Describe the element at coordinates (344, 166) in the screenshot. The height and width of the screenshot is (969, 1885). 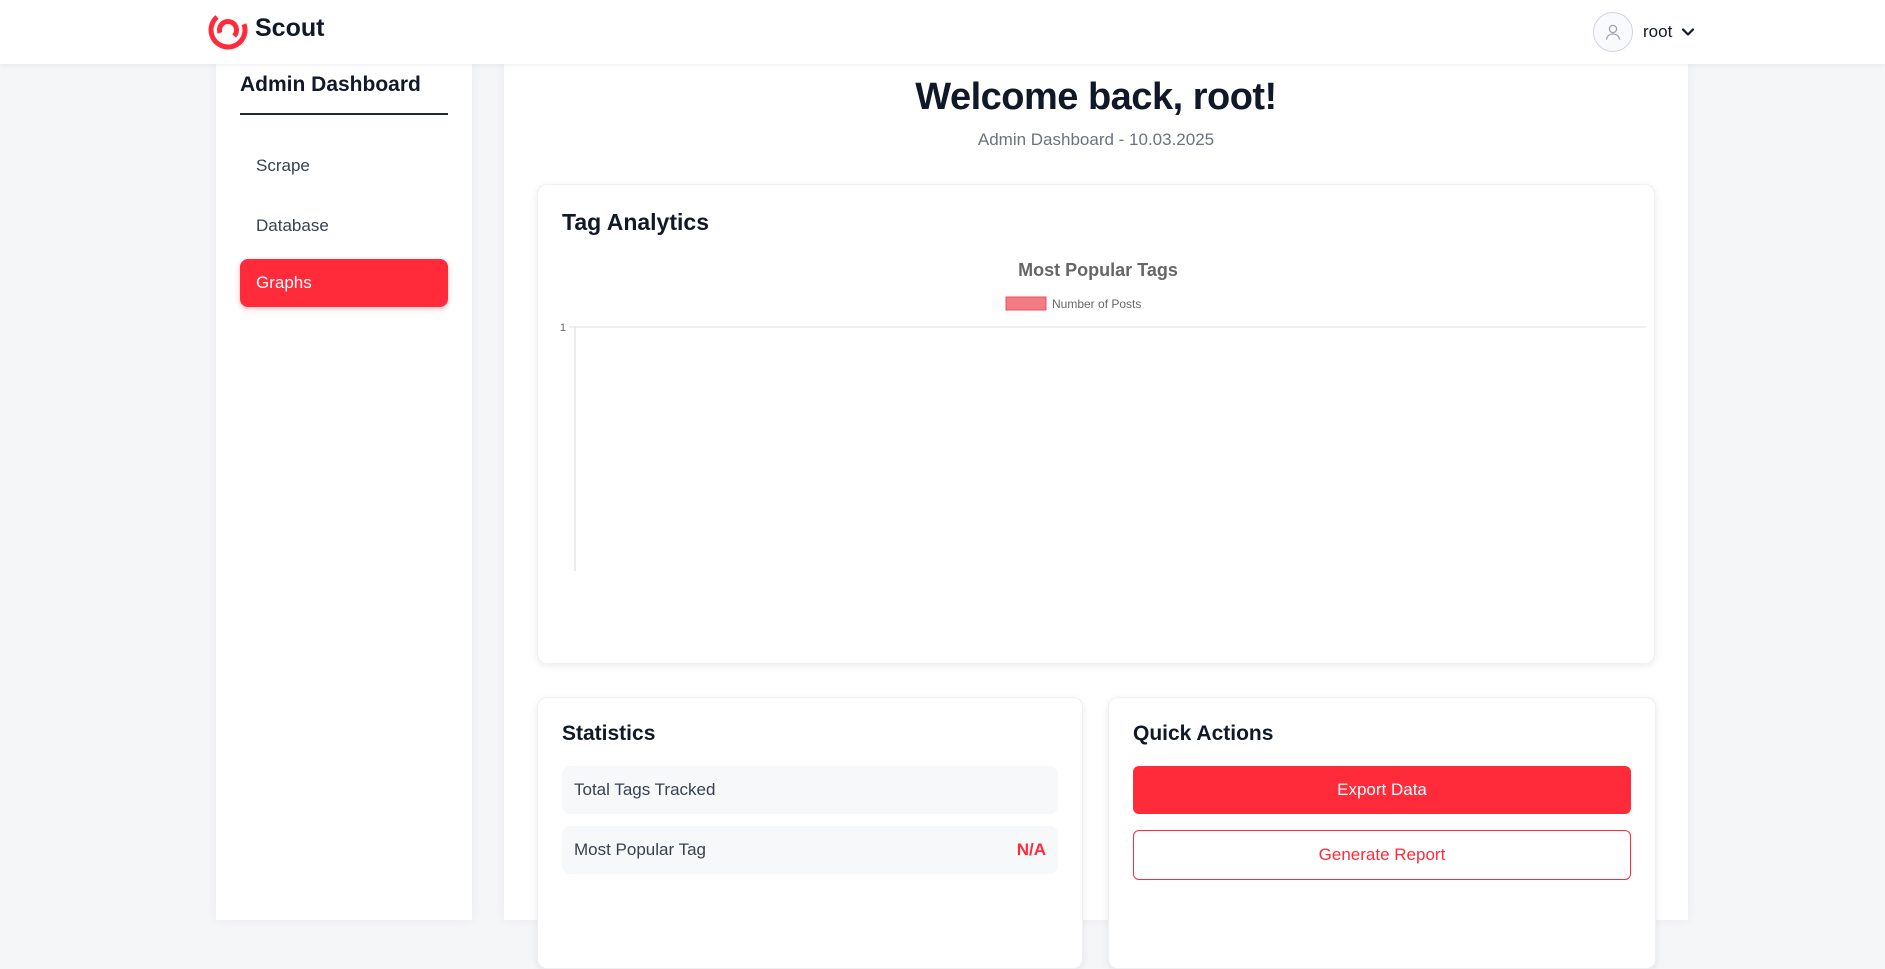
I see `sidebar-item-scrape: Scrape` at that location.